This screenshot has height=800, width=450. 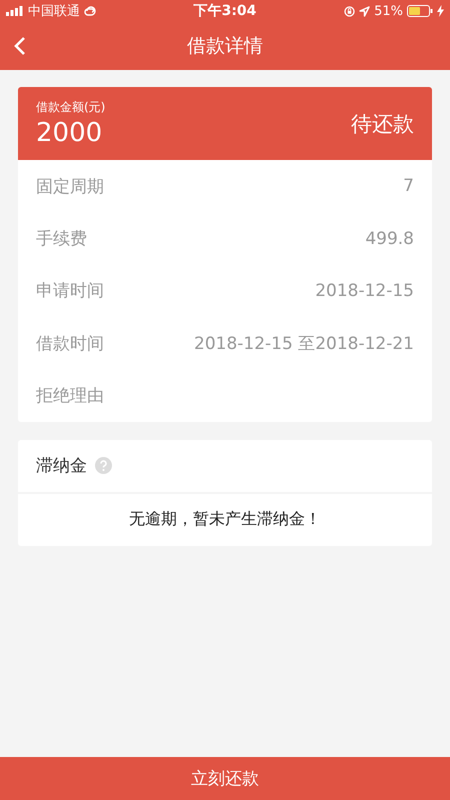 I want to click on carrier-name: 中国联通, so click(x=54, y=11).